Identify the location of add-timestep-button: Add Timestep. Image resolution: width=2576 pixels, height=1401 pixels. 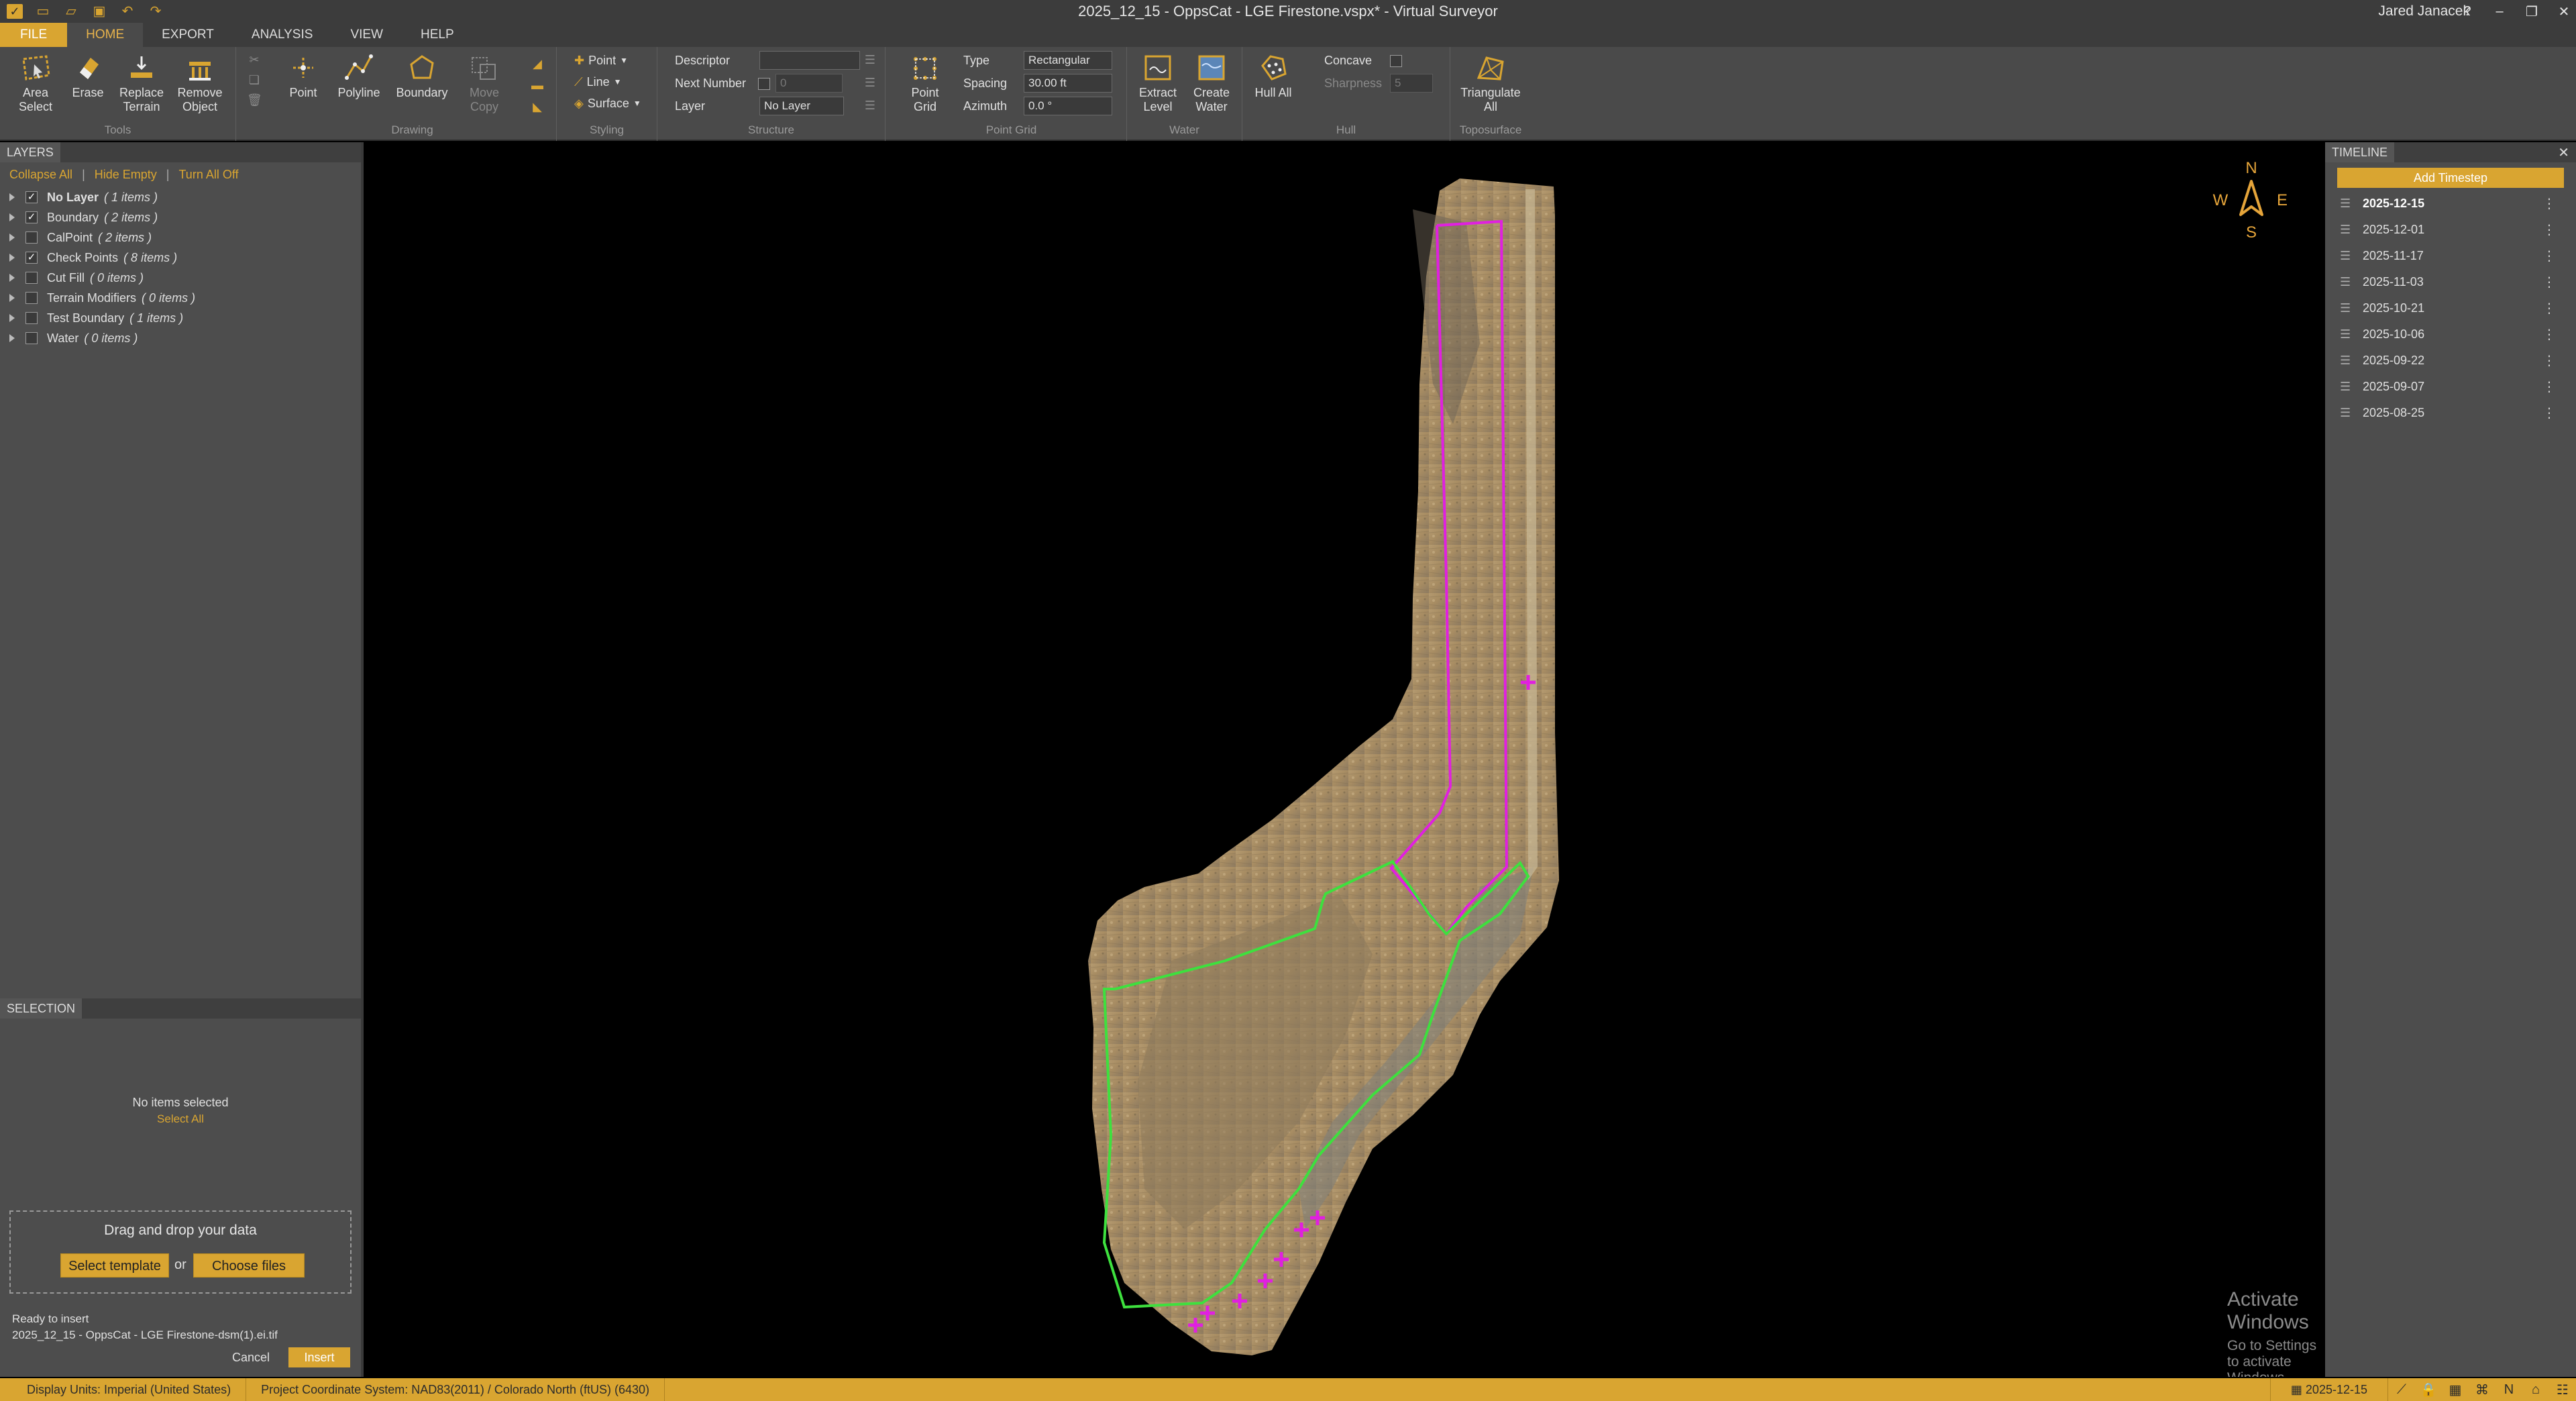
(2450, 178).